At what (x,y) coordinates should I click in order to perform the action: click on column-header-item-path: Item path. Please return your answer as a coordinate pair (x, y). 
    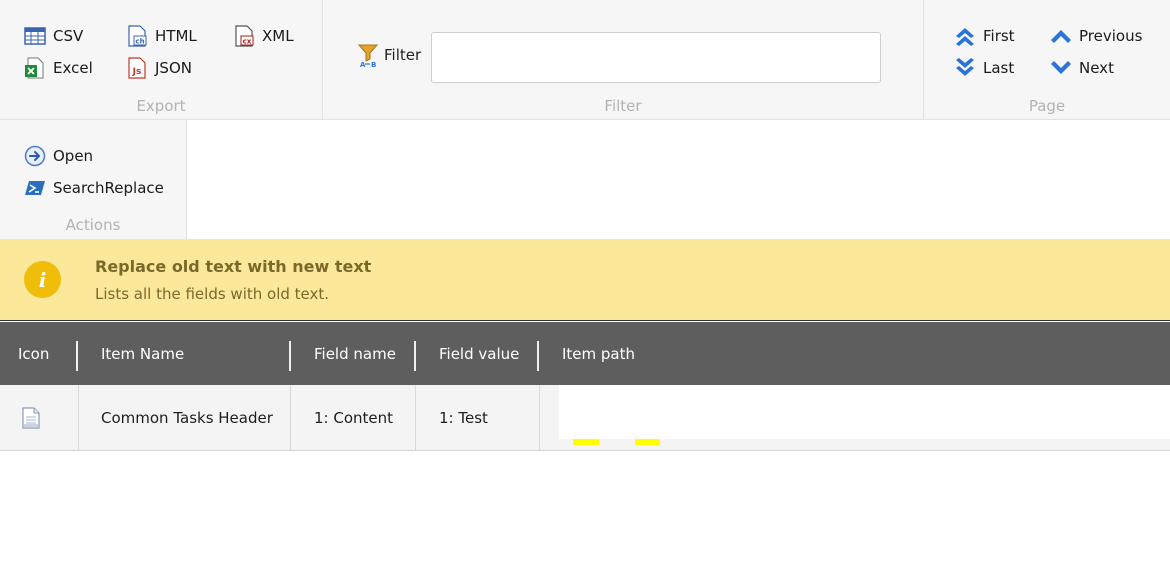
    Looking at the image, I should click on (598, 353).